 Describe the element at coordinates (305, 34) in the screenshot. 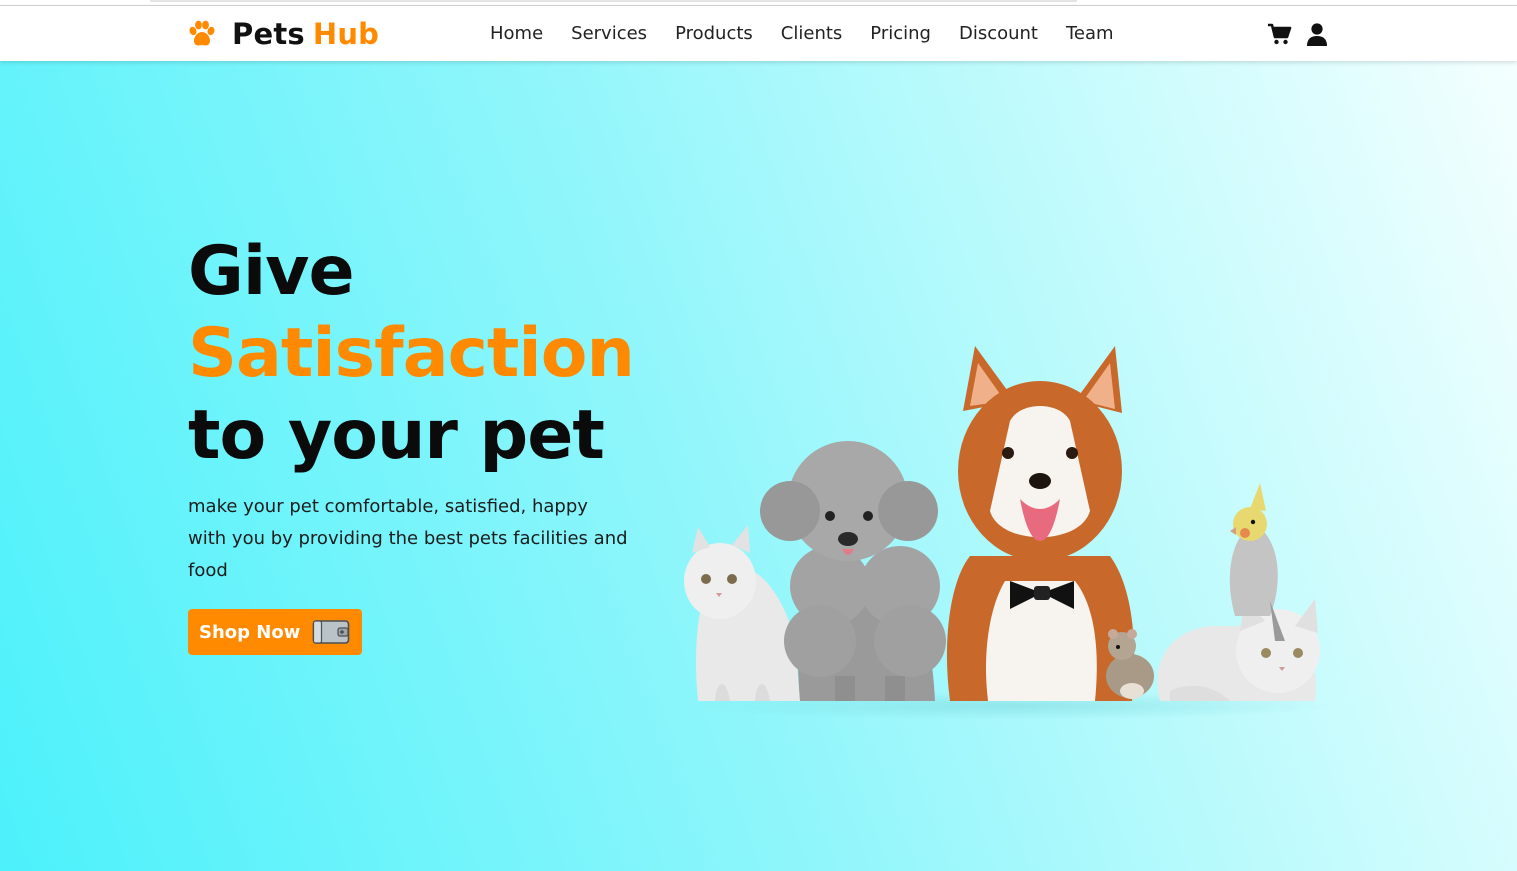

I see `brand-name: Pets Hub` at that location.